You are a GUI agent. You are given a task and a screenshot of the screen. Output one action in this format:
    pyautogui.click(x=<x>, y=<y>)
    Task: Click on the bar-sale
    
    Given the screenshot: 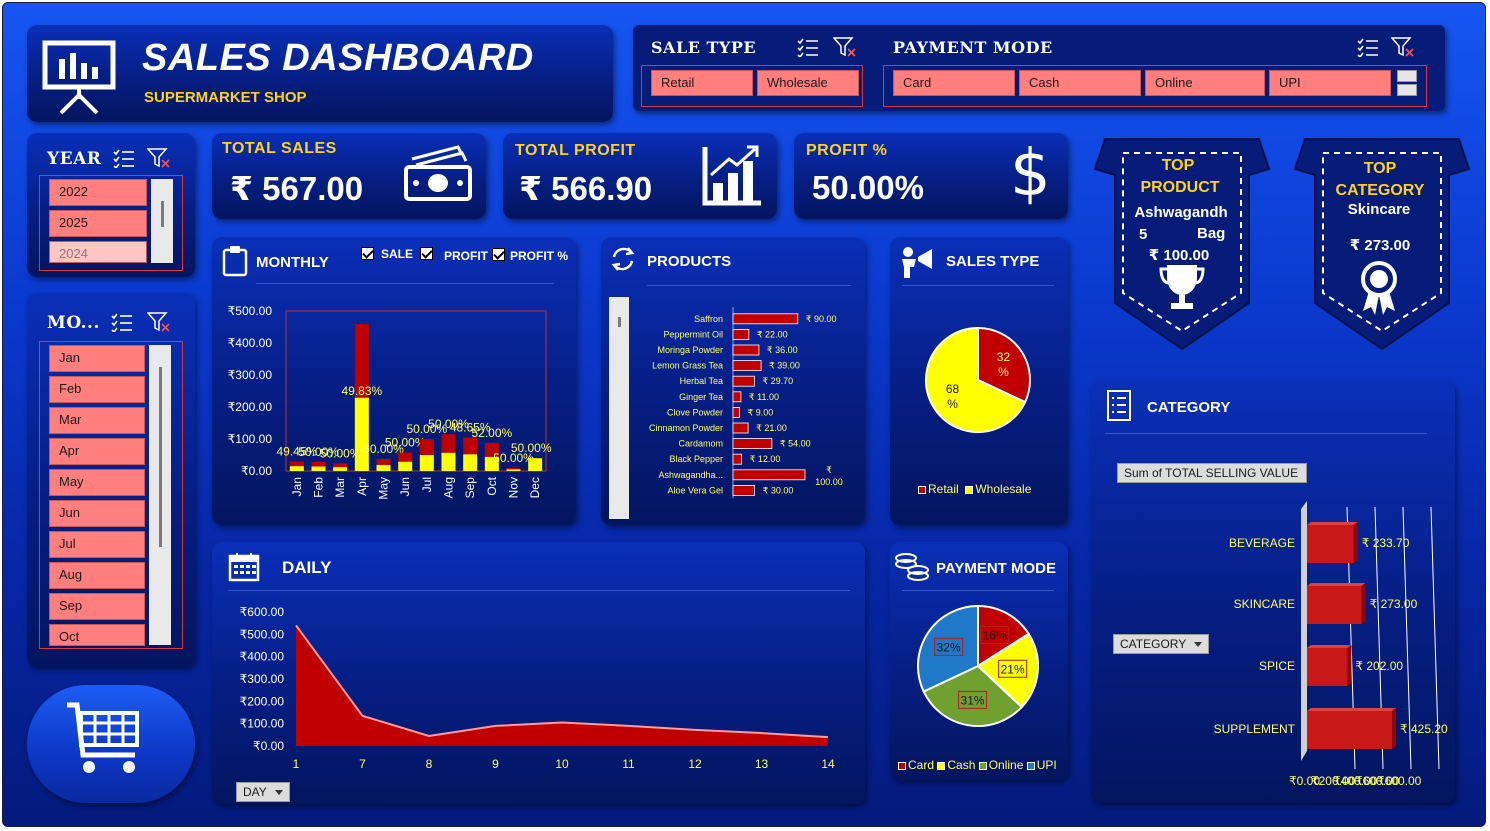 What is the action you would take?
    pyautogui.click(x=340, y=465)
    